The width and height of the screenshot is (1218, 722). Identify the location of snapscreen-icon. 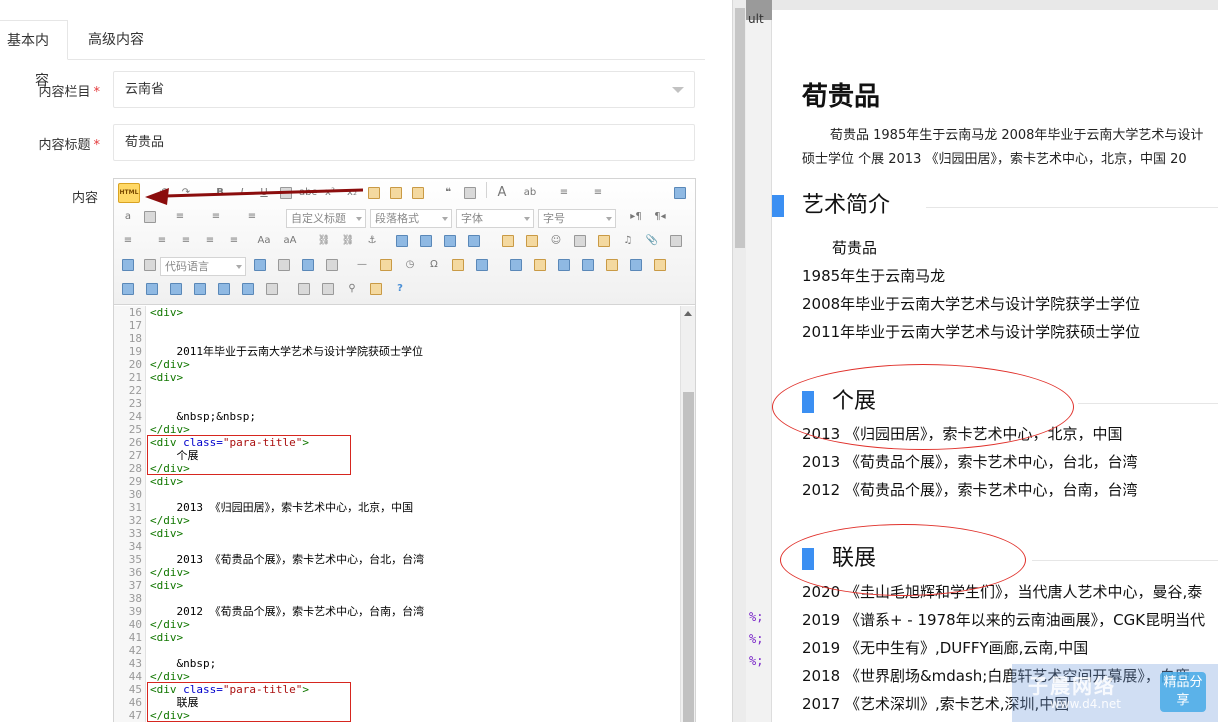
(482, 265).